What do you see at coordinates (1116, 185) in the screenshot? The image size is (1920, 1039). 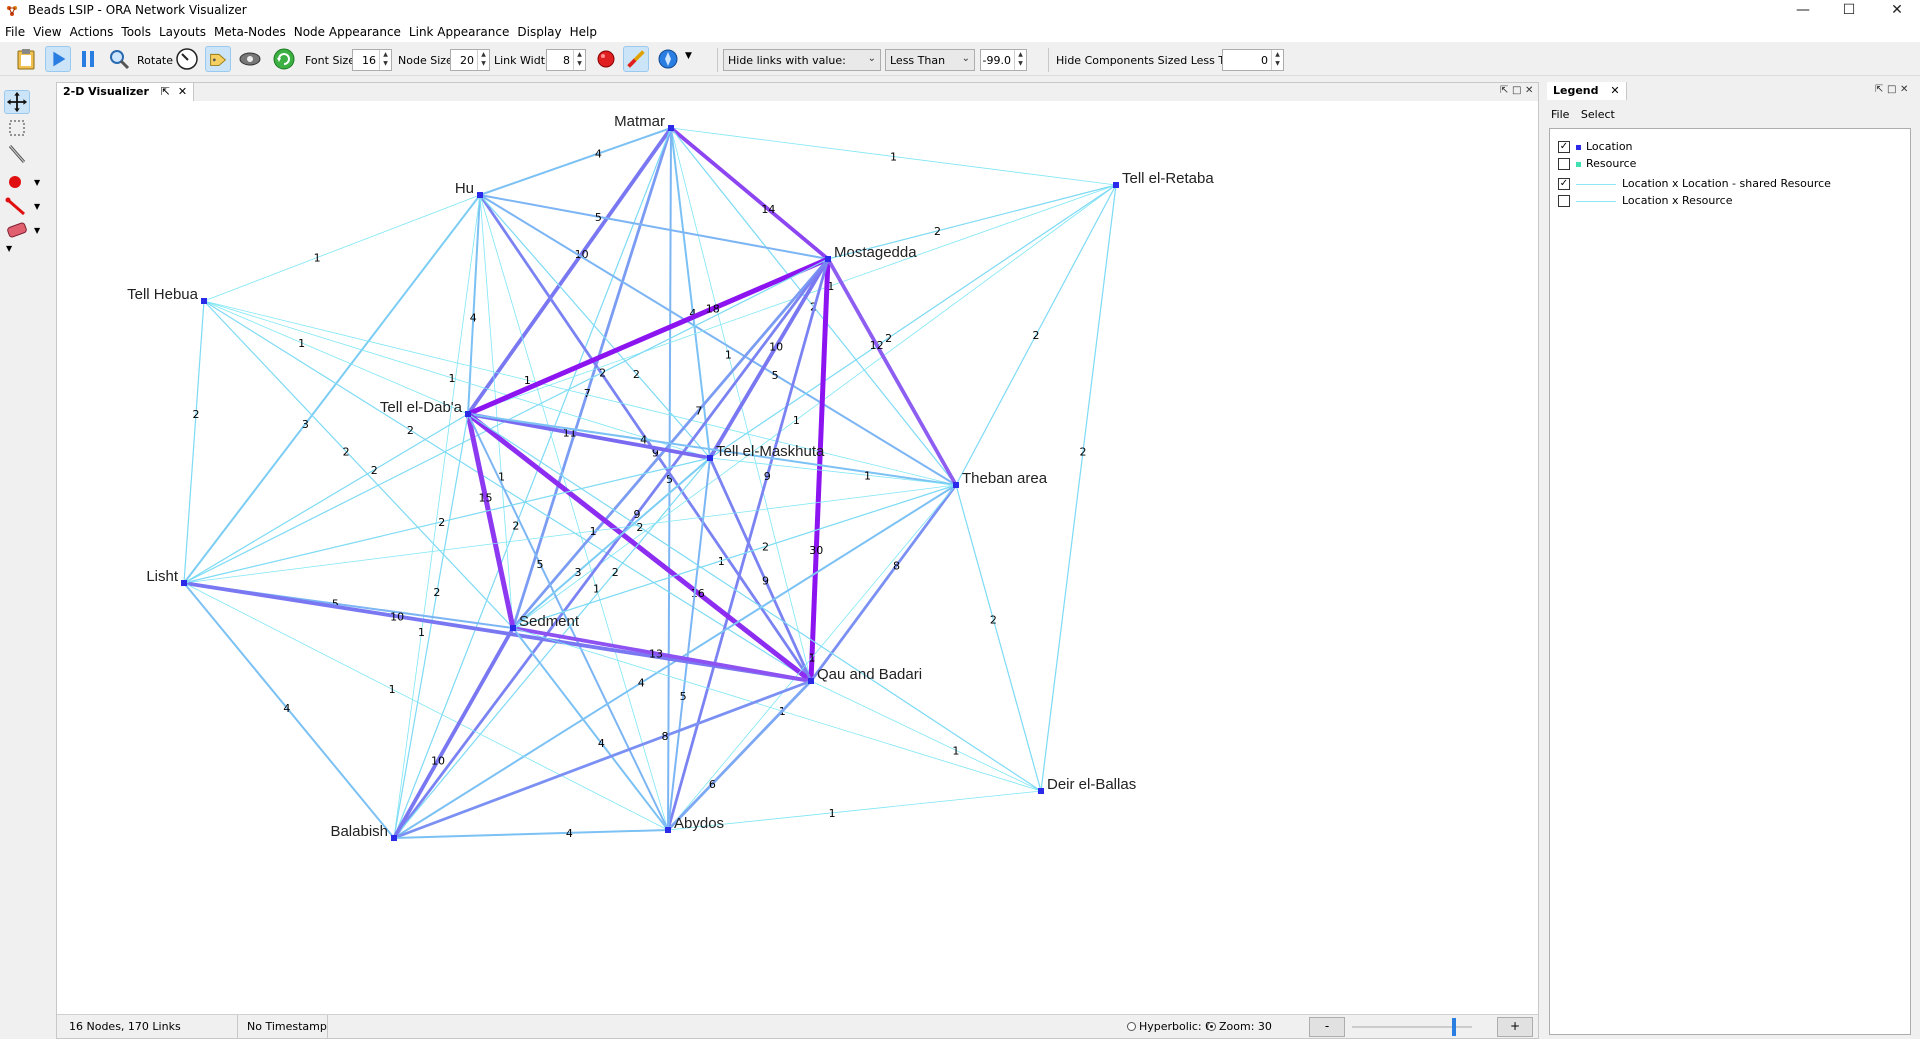 I see `graph-node-retaba` at bounding box center [1116, 185].